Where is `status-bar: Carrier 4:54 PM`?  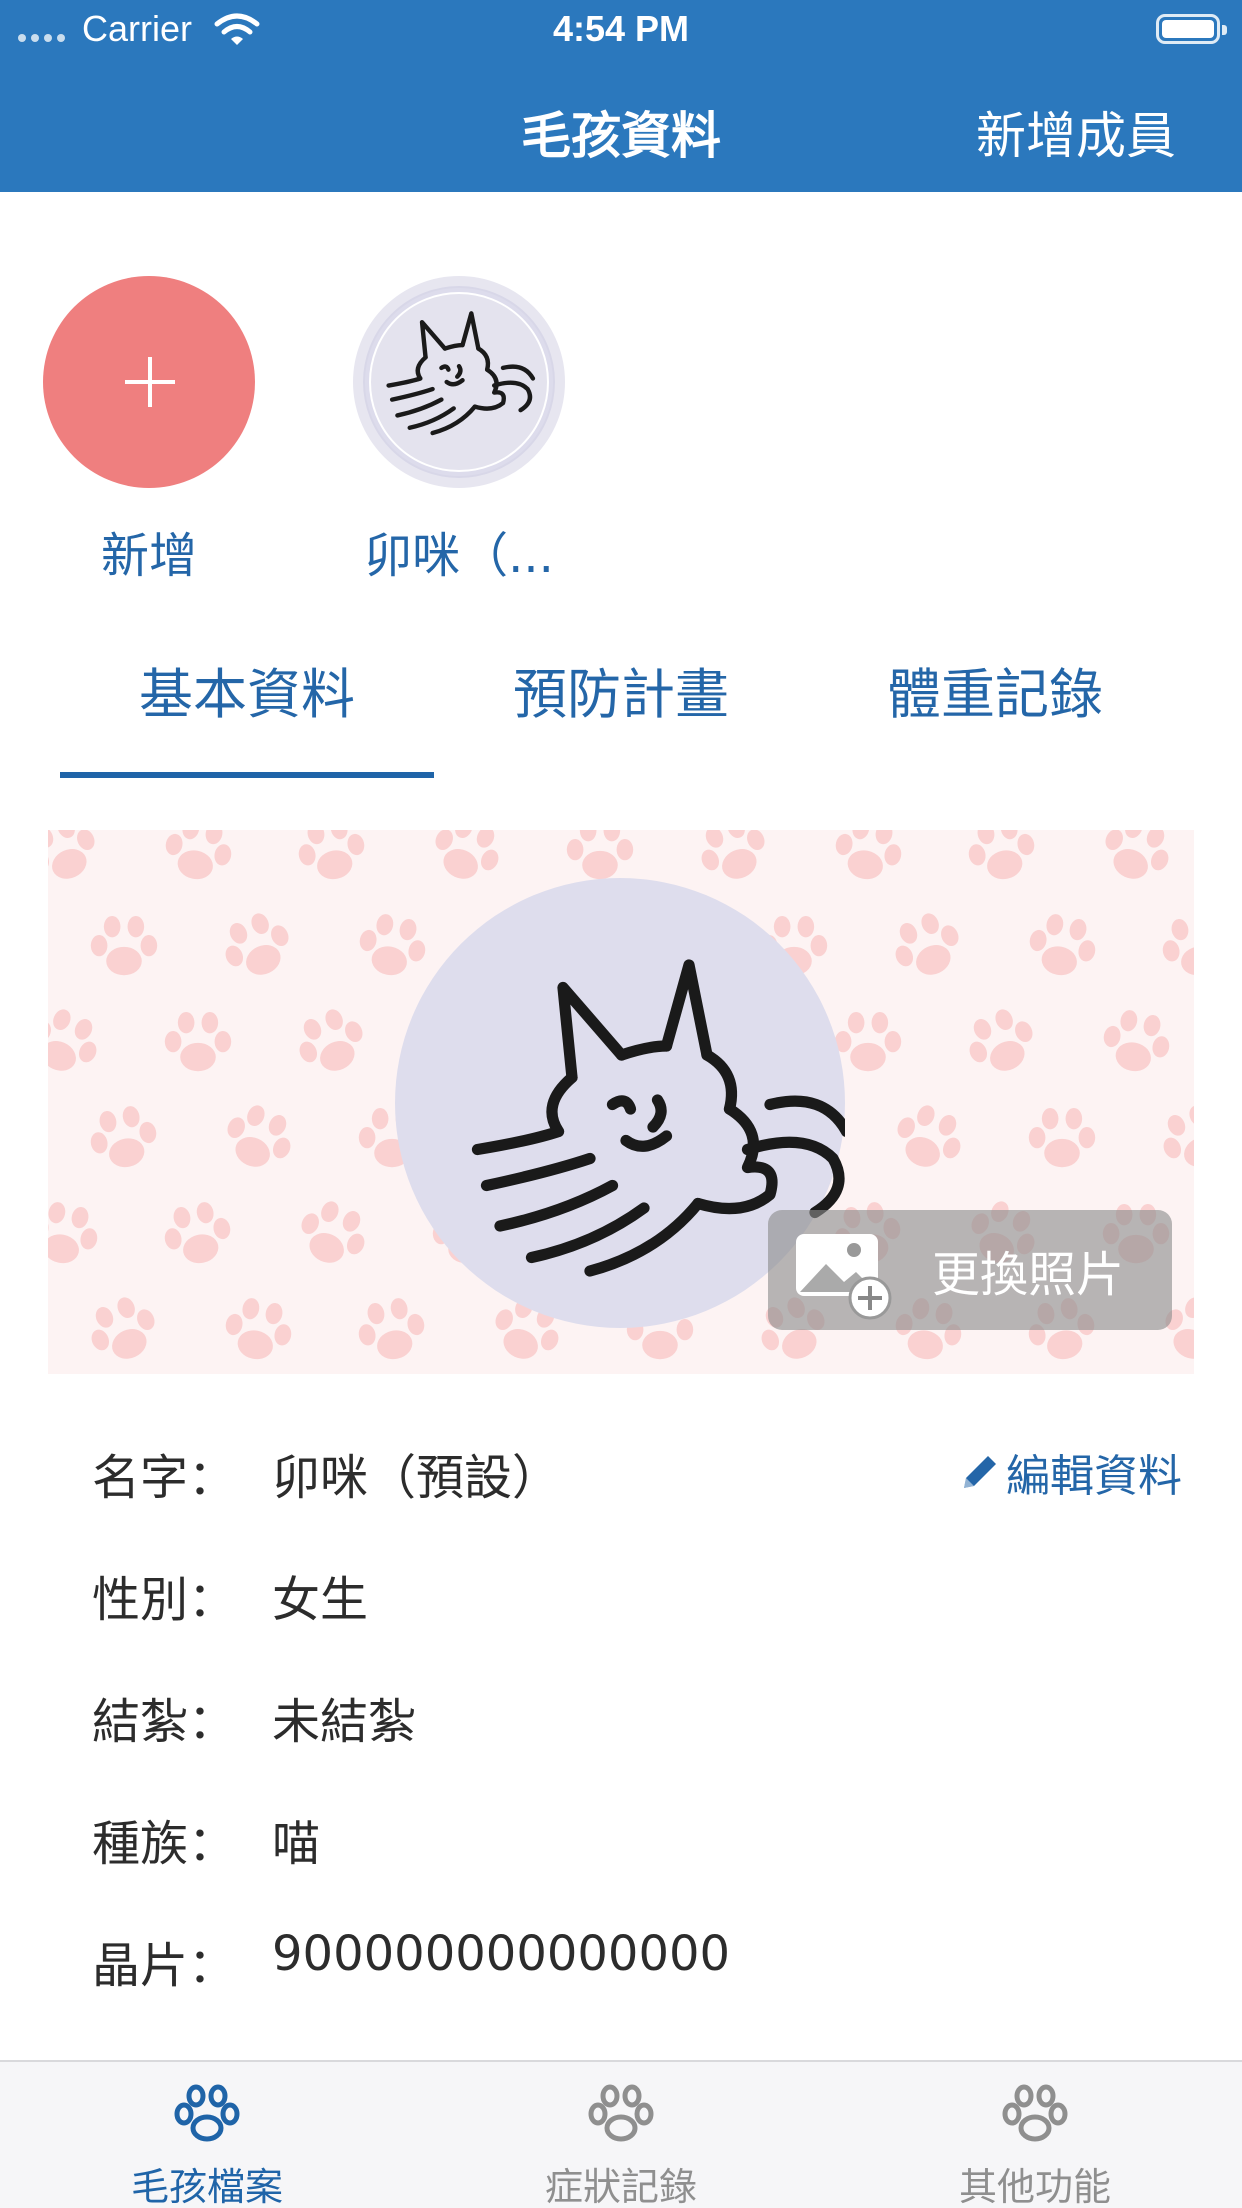
status-bar: Carrier 4:54 PM is located at coordinates (621, 30).